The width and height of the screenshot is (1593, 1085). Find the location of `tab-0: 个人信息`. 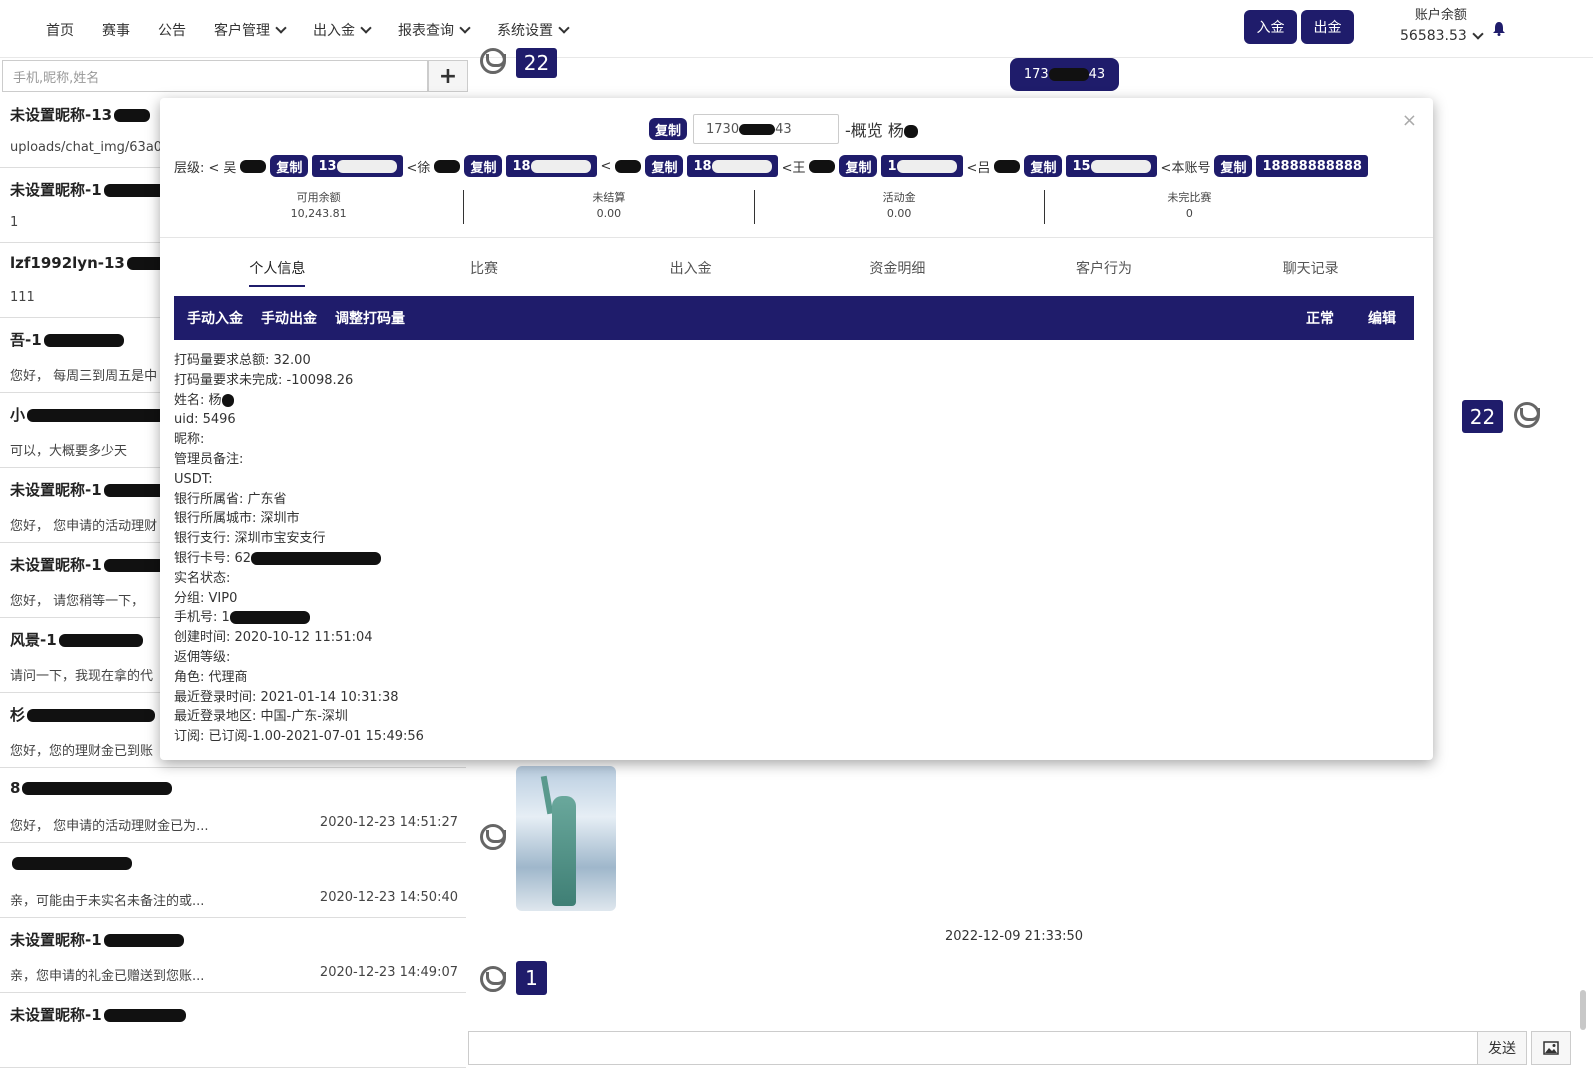

tab-0: 个人信息 is located at coordinates (277, 273).